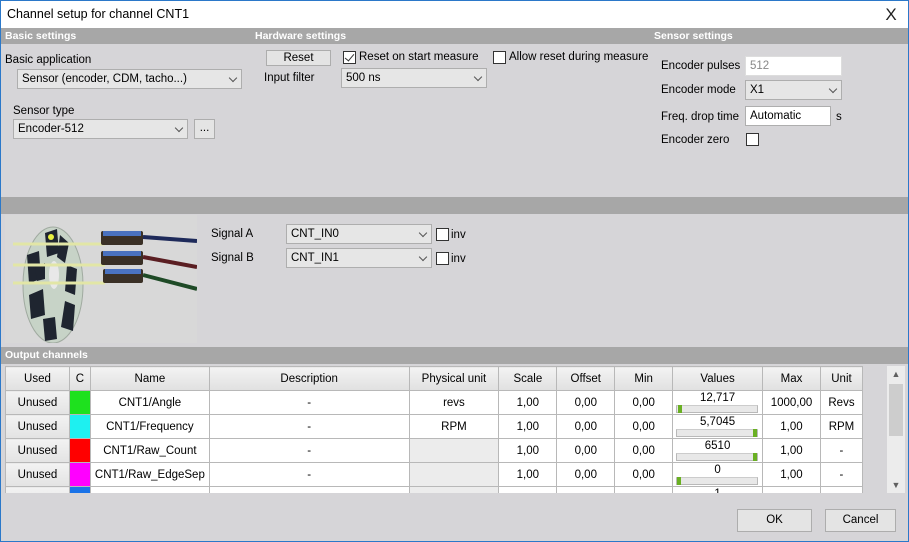 Image resolution: width=909 pixels, height=542 pixels. I want to click on encoder-disc-icon, so click(101, 279).